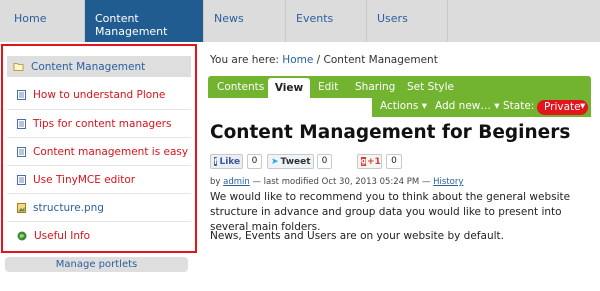  What do you see at coordinates (22, 235) in the screenshot?
I see `globe-link-icon` at bounding box center [22, 235].